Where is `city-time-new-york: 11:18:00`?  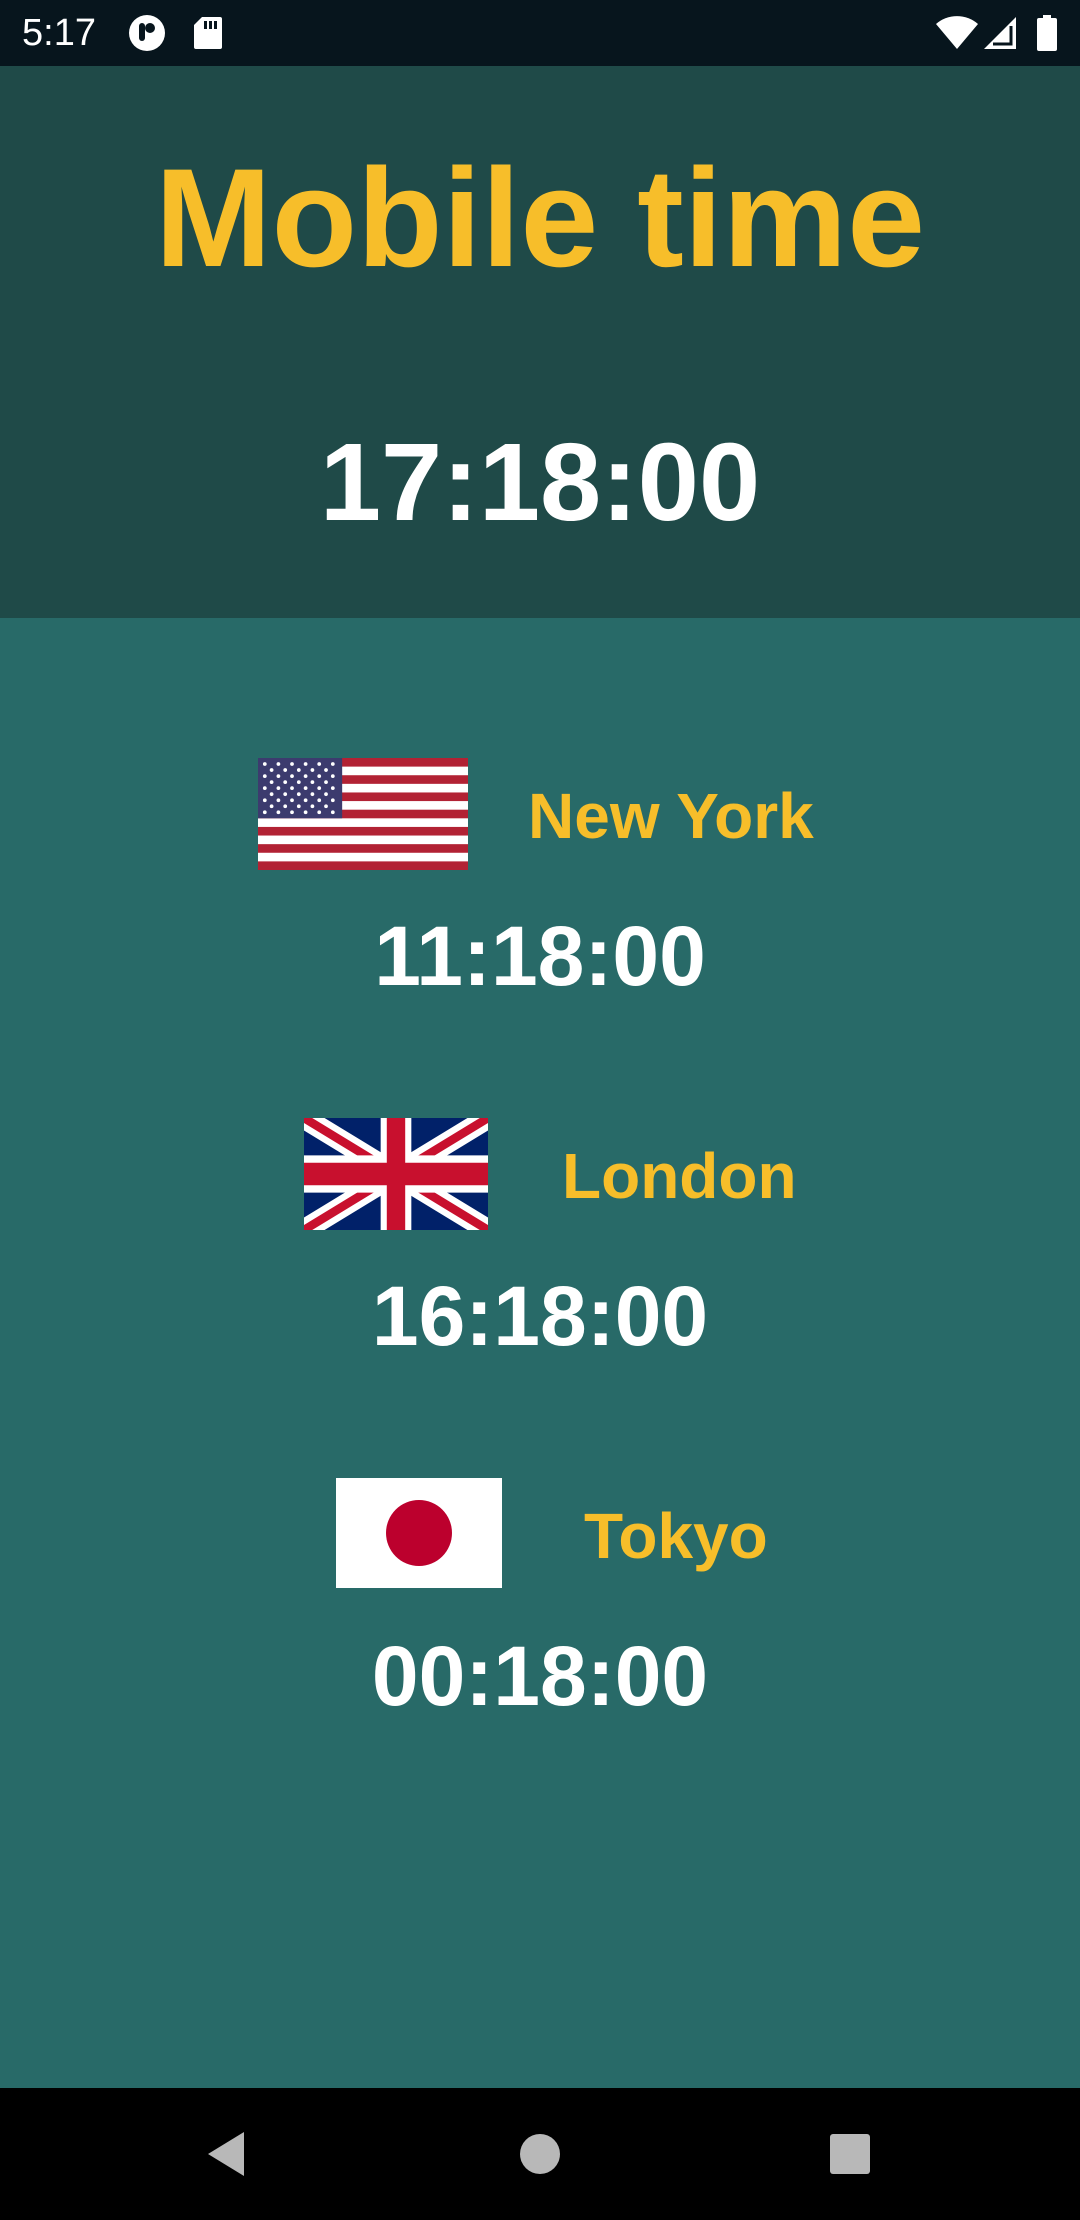
city-time-new-york: 11:18:00 is located at coordinates (540, 956).